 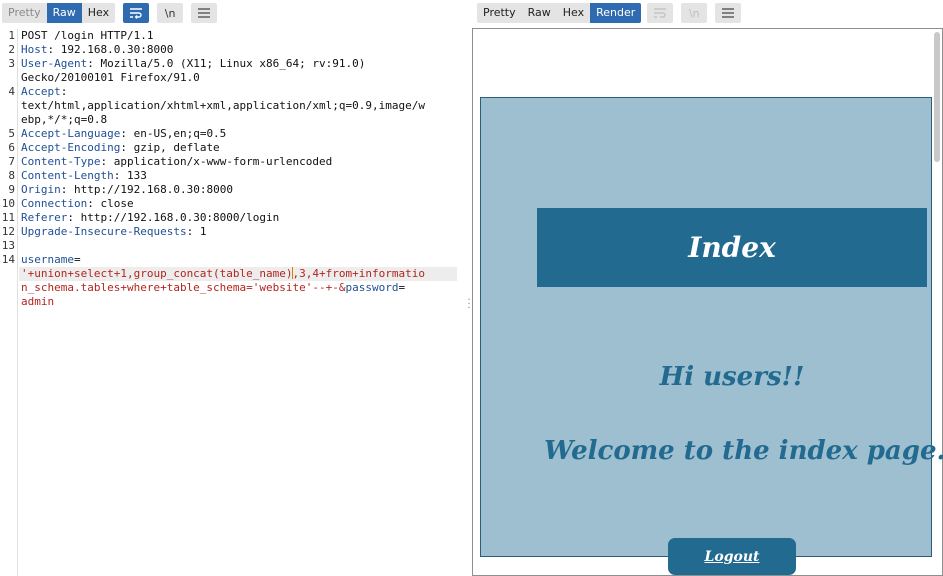 I want to click on header-value: close, so click(x=113, y=203).